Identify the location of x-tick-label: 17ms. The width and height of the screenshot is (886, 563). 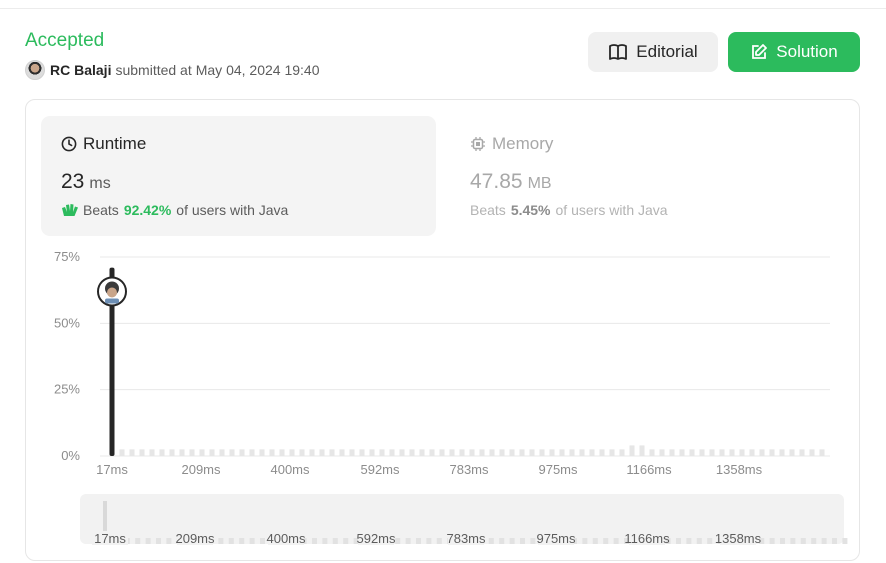
(112, 469).